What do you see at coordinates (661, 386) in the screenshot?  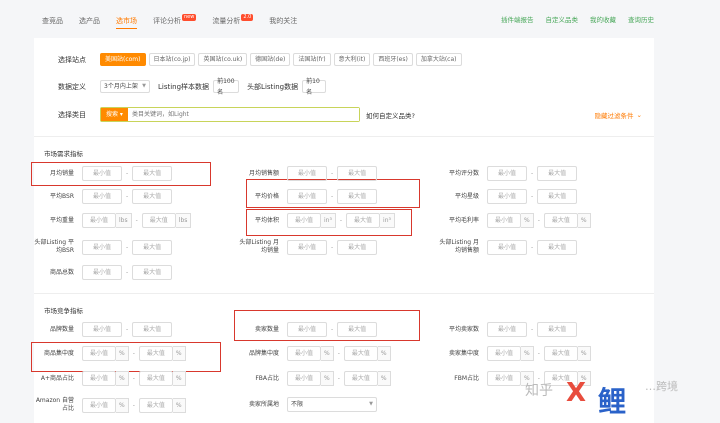 I see `watermark-tail: …跨境` at bounding box center [661, 386].